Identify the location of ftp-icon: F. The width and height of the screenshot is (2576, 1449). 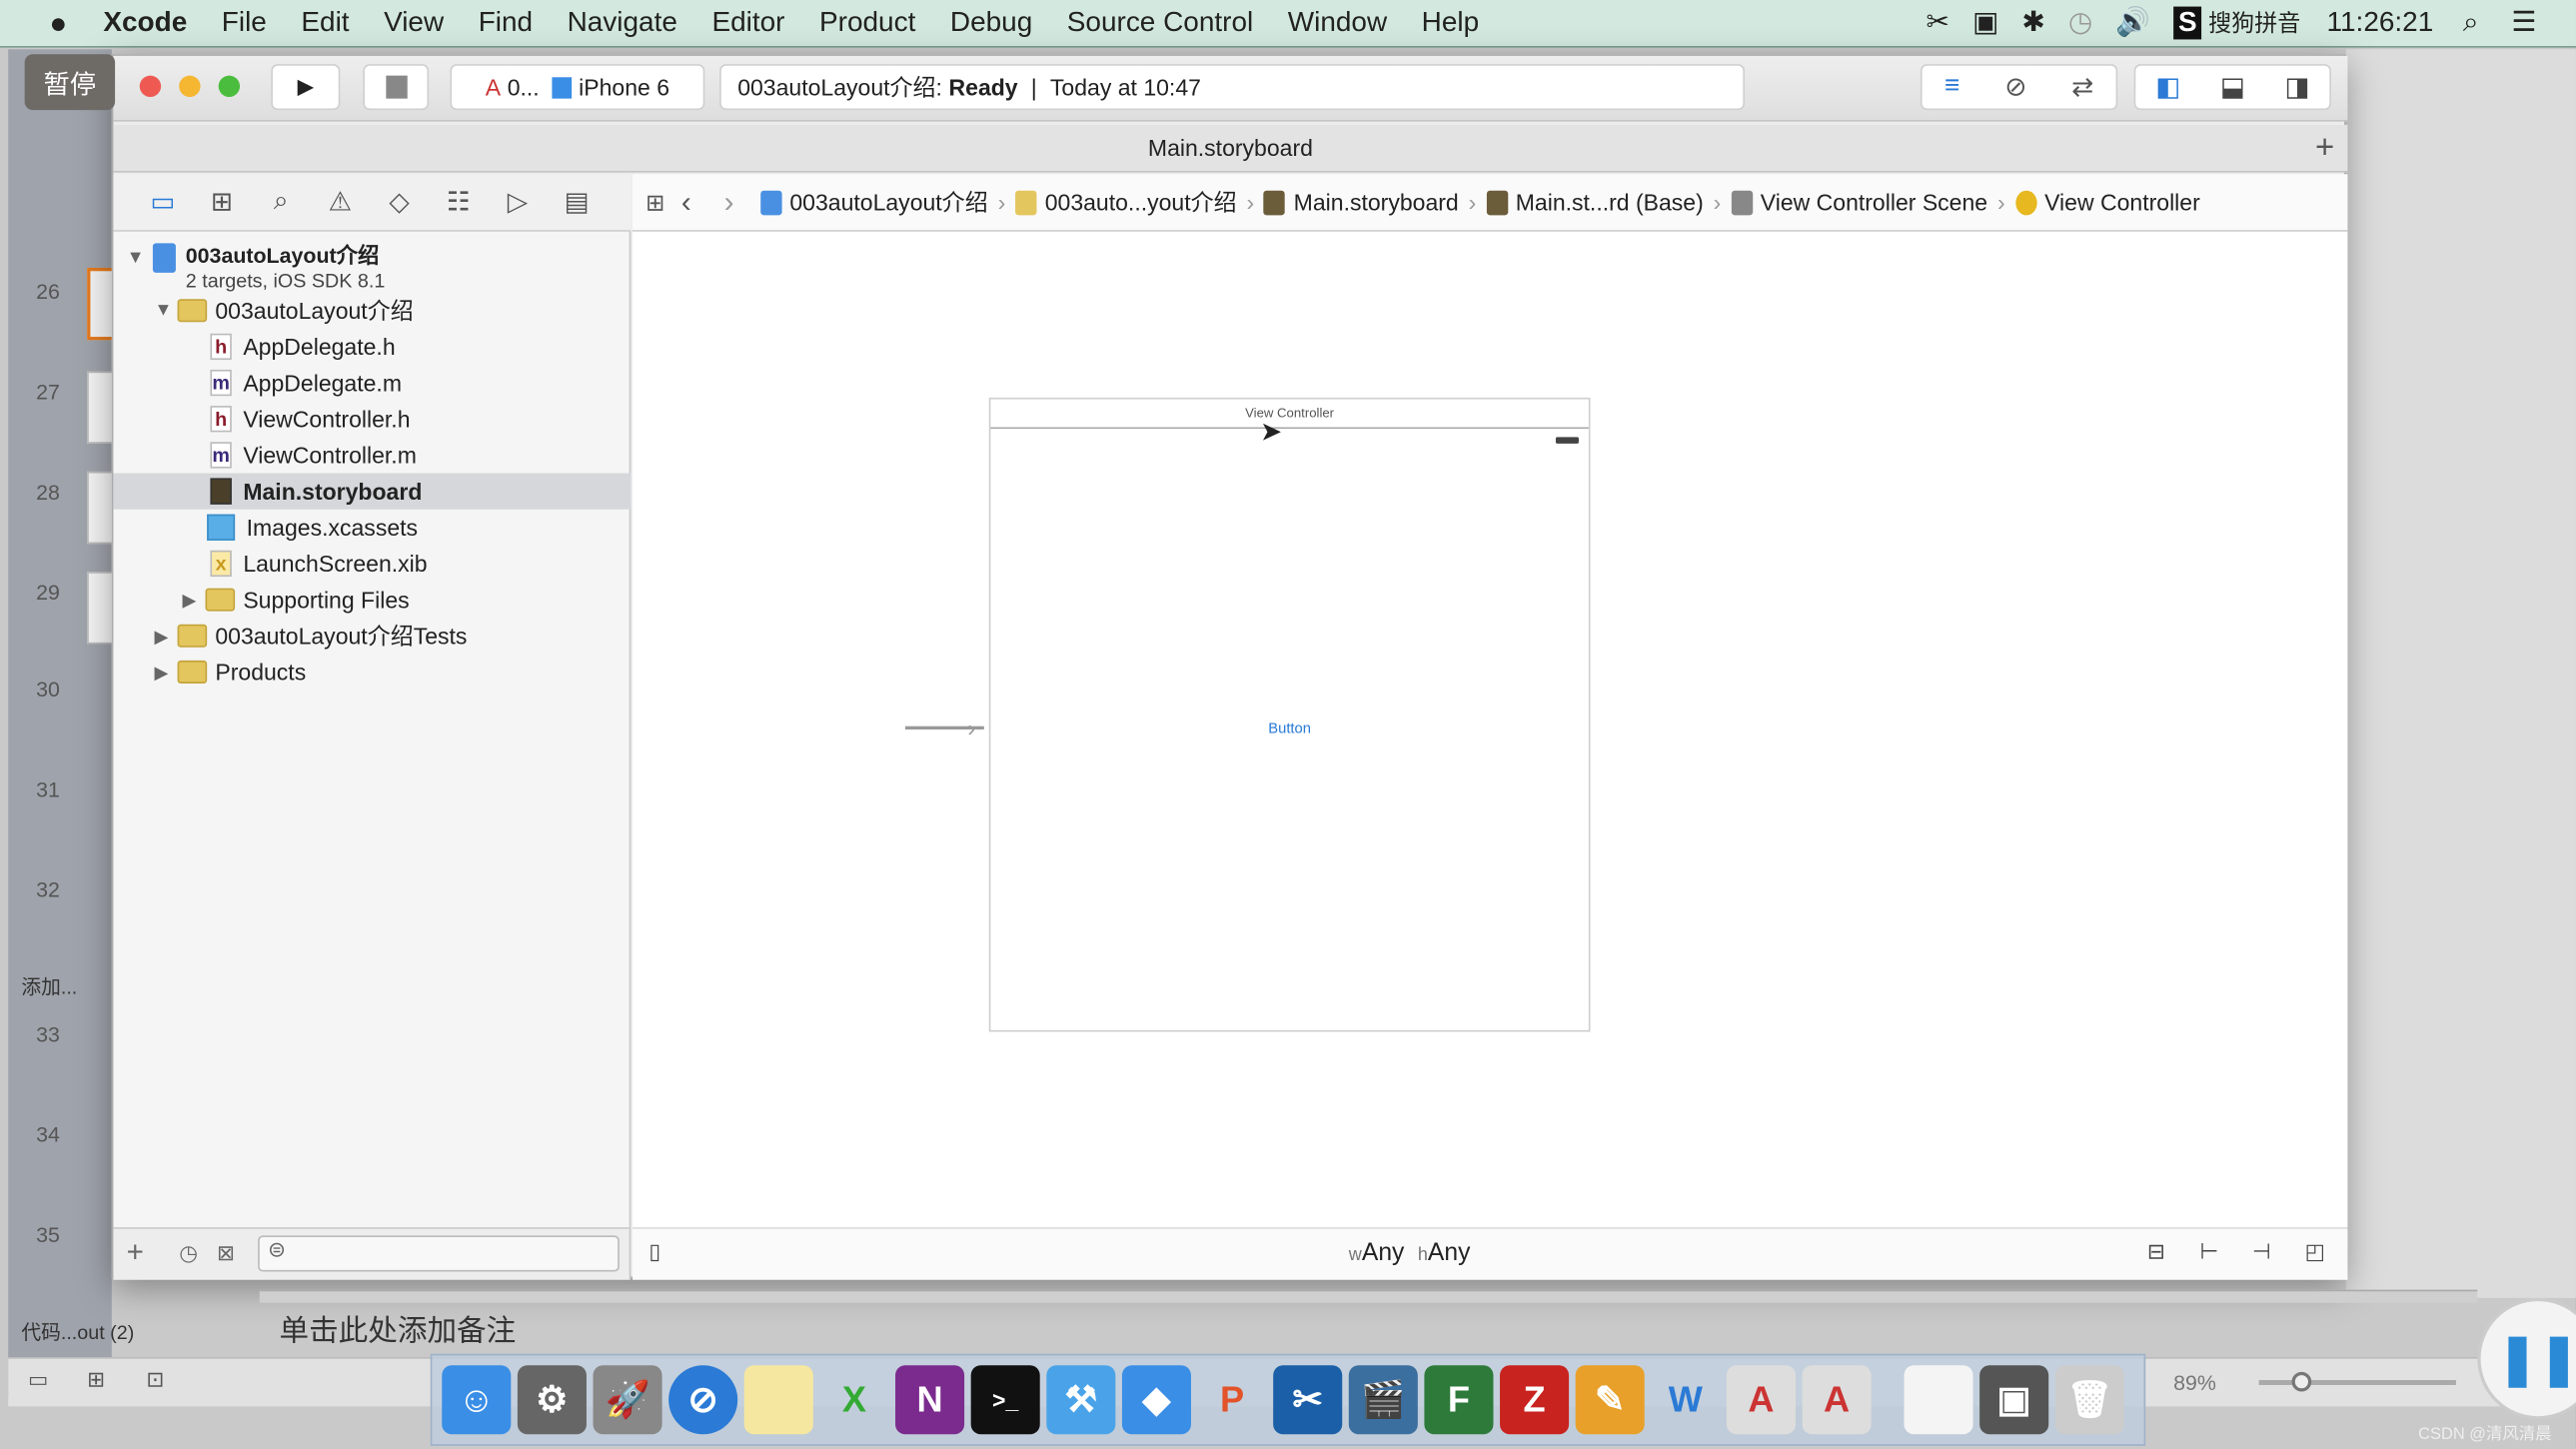
(1459, 1400).